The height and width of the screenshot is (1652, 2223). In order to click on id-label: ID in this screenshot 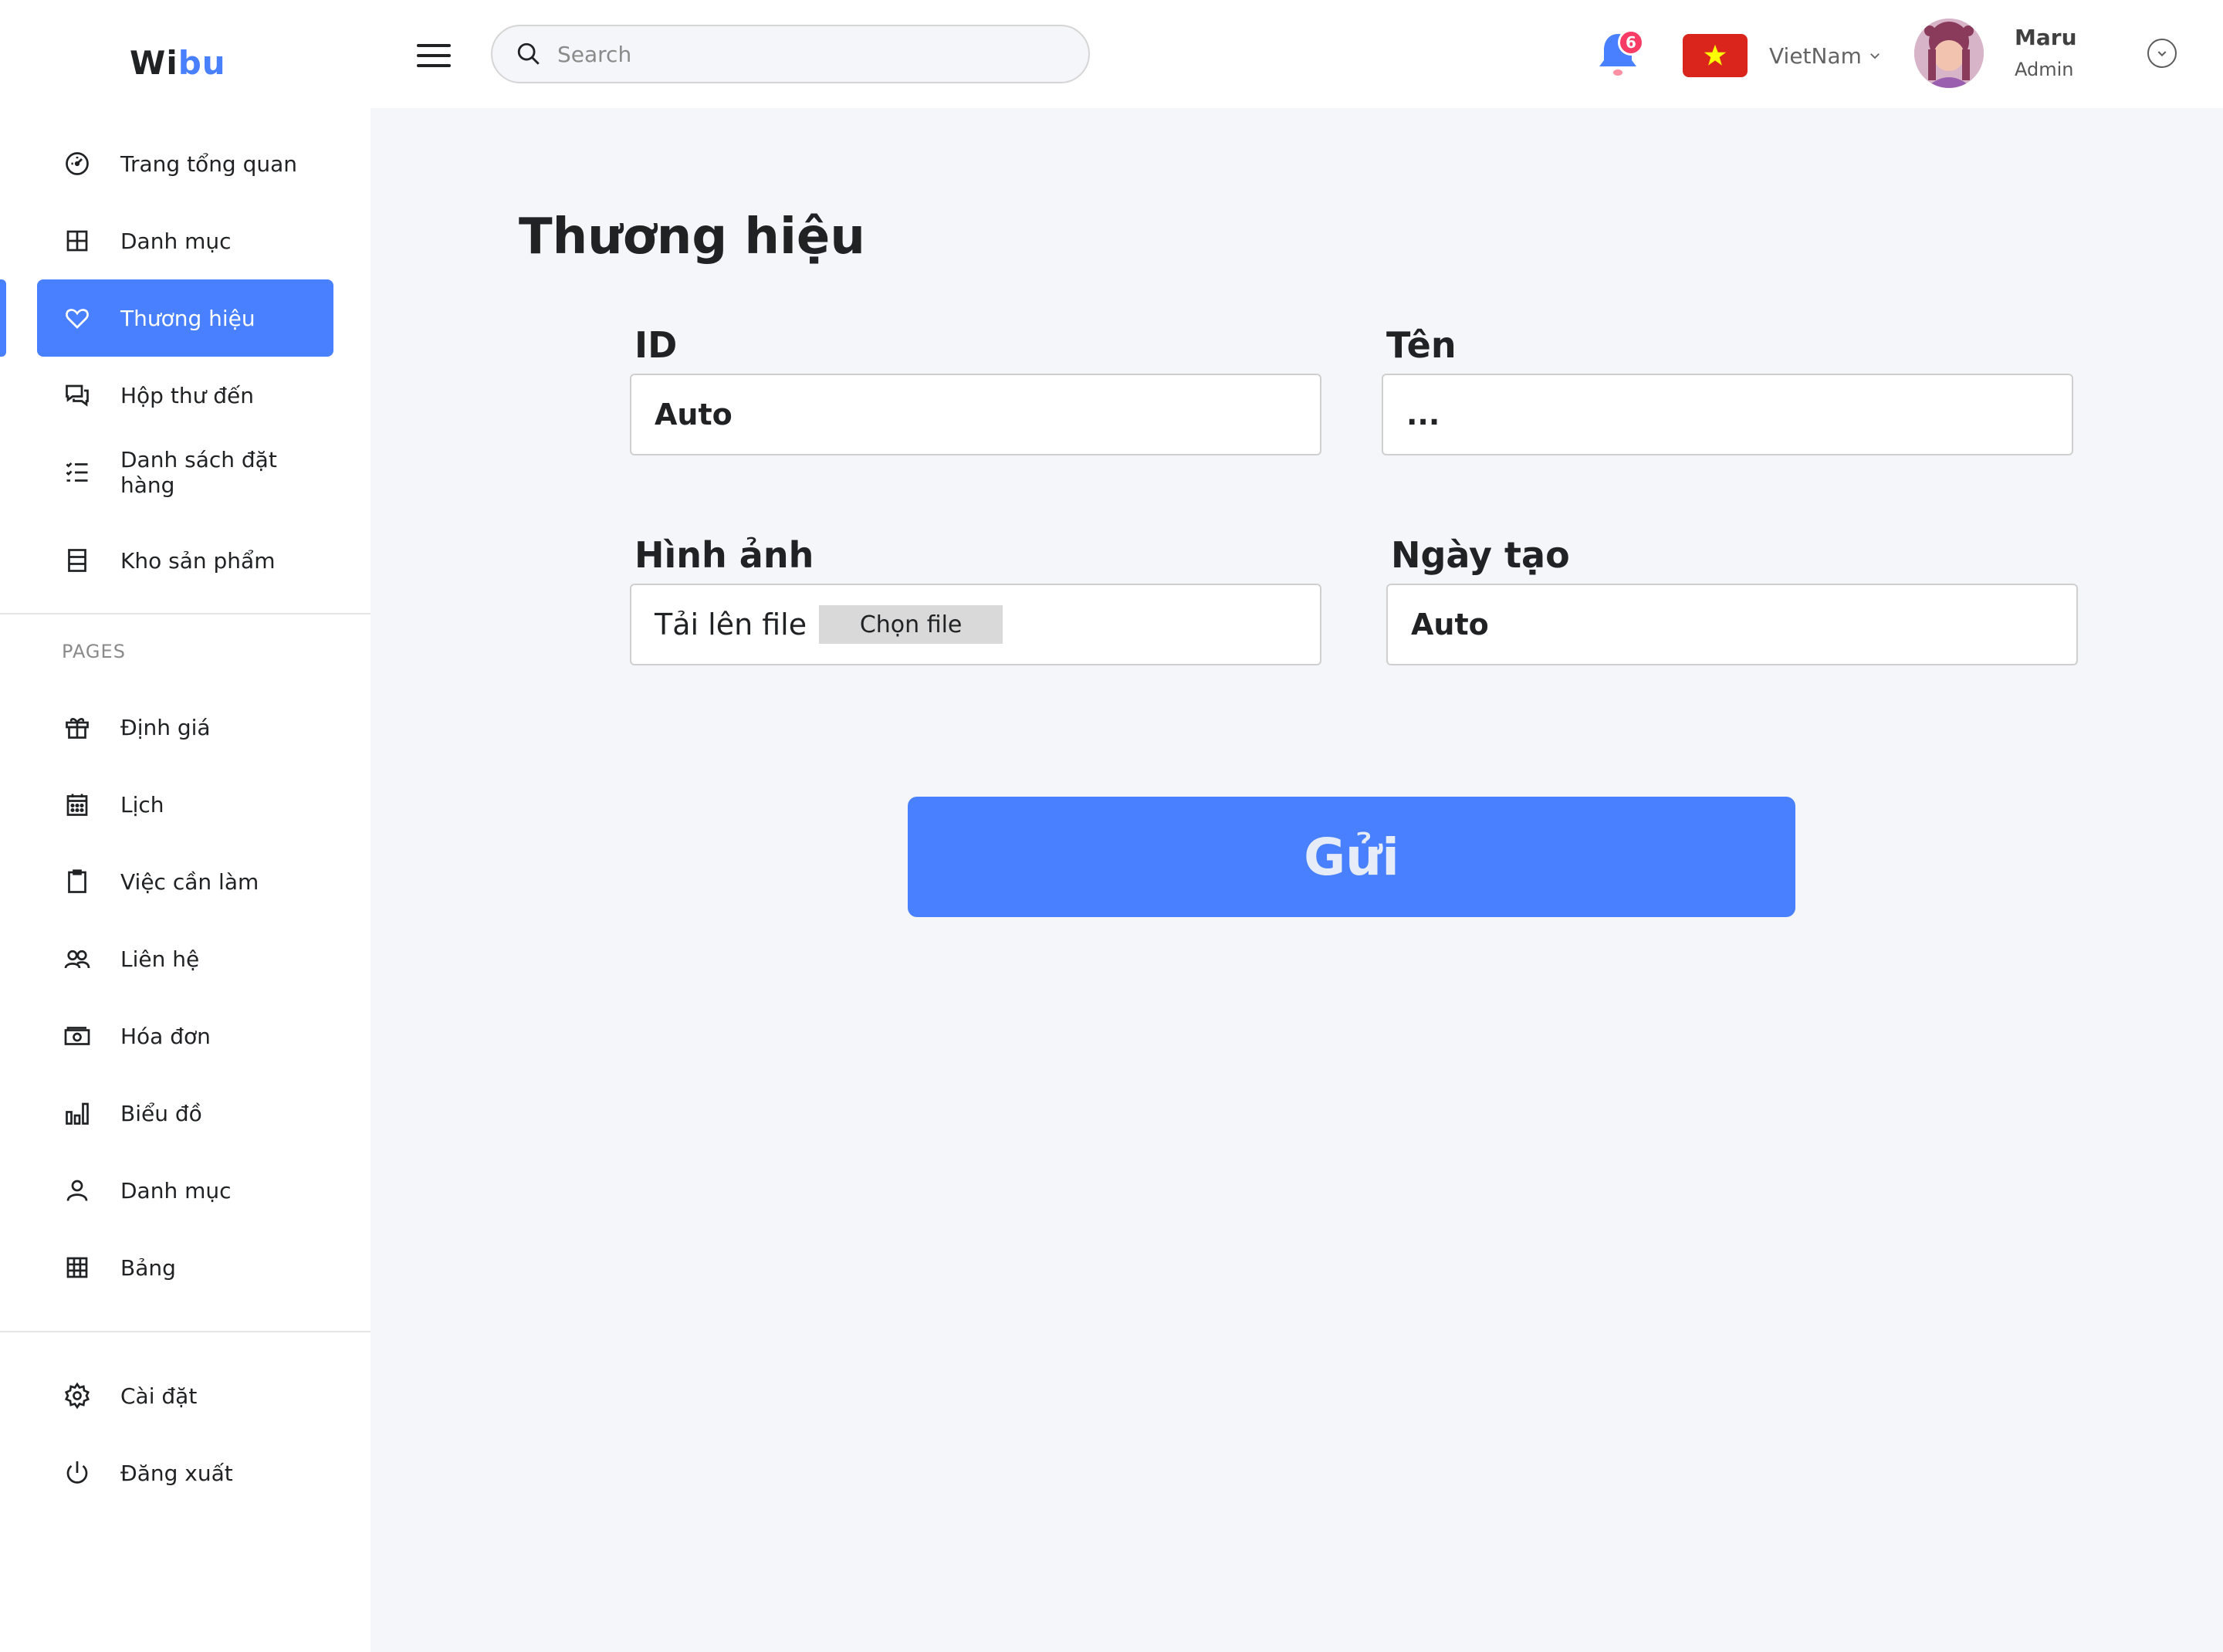, I will do `click(656, 345)`.